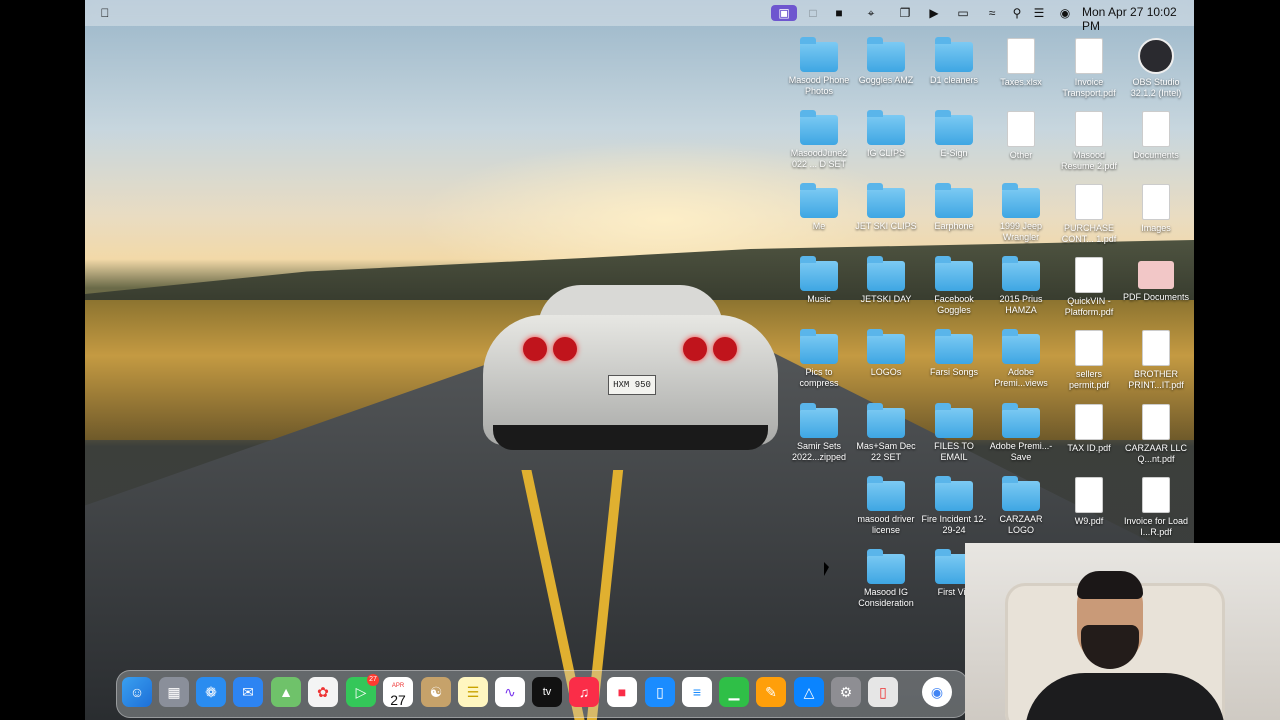  Describe the element at coordinates (819, 356) in the screenshot. I see `desktop-icon: Pics to compress` at that location.